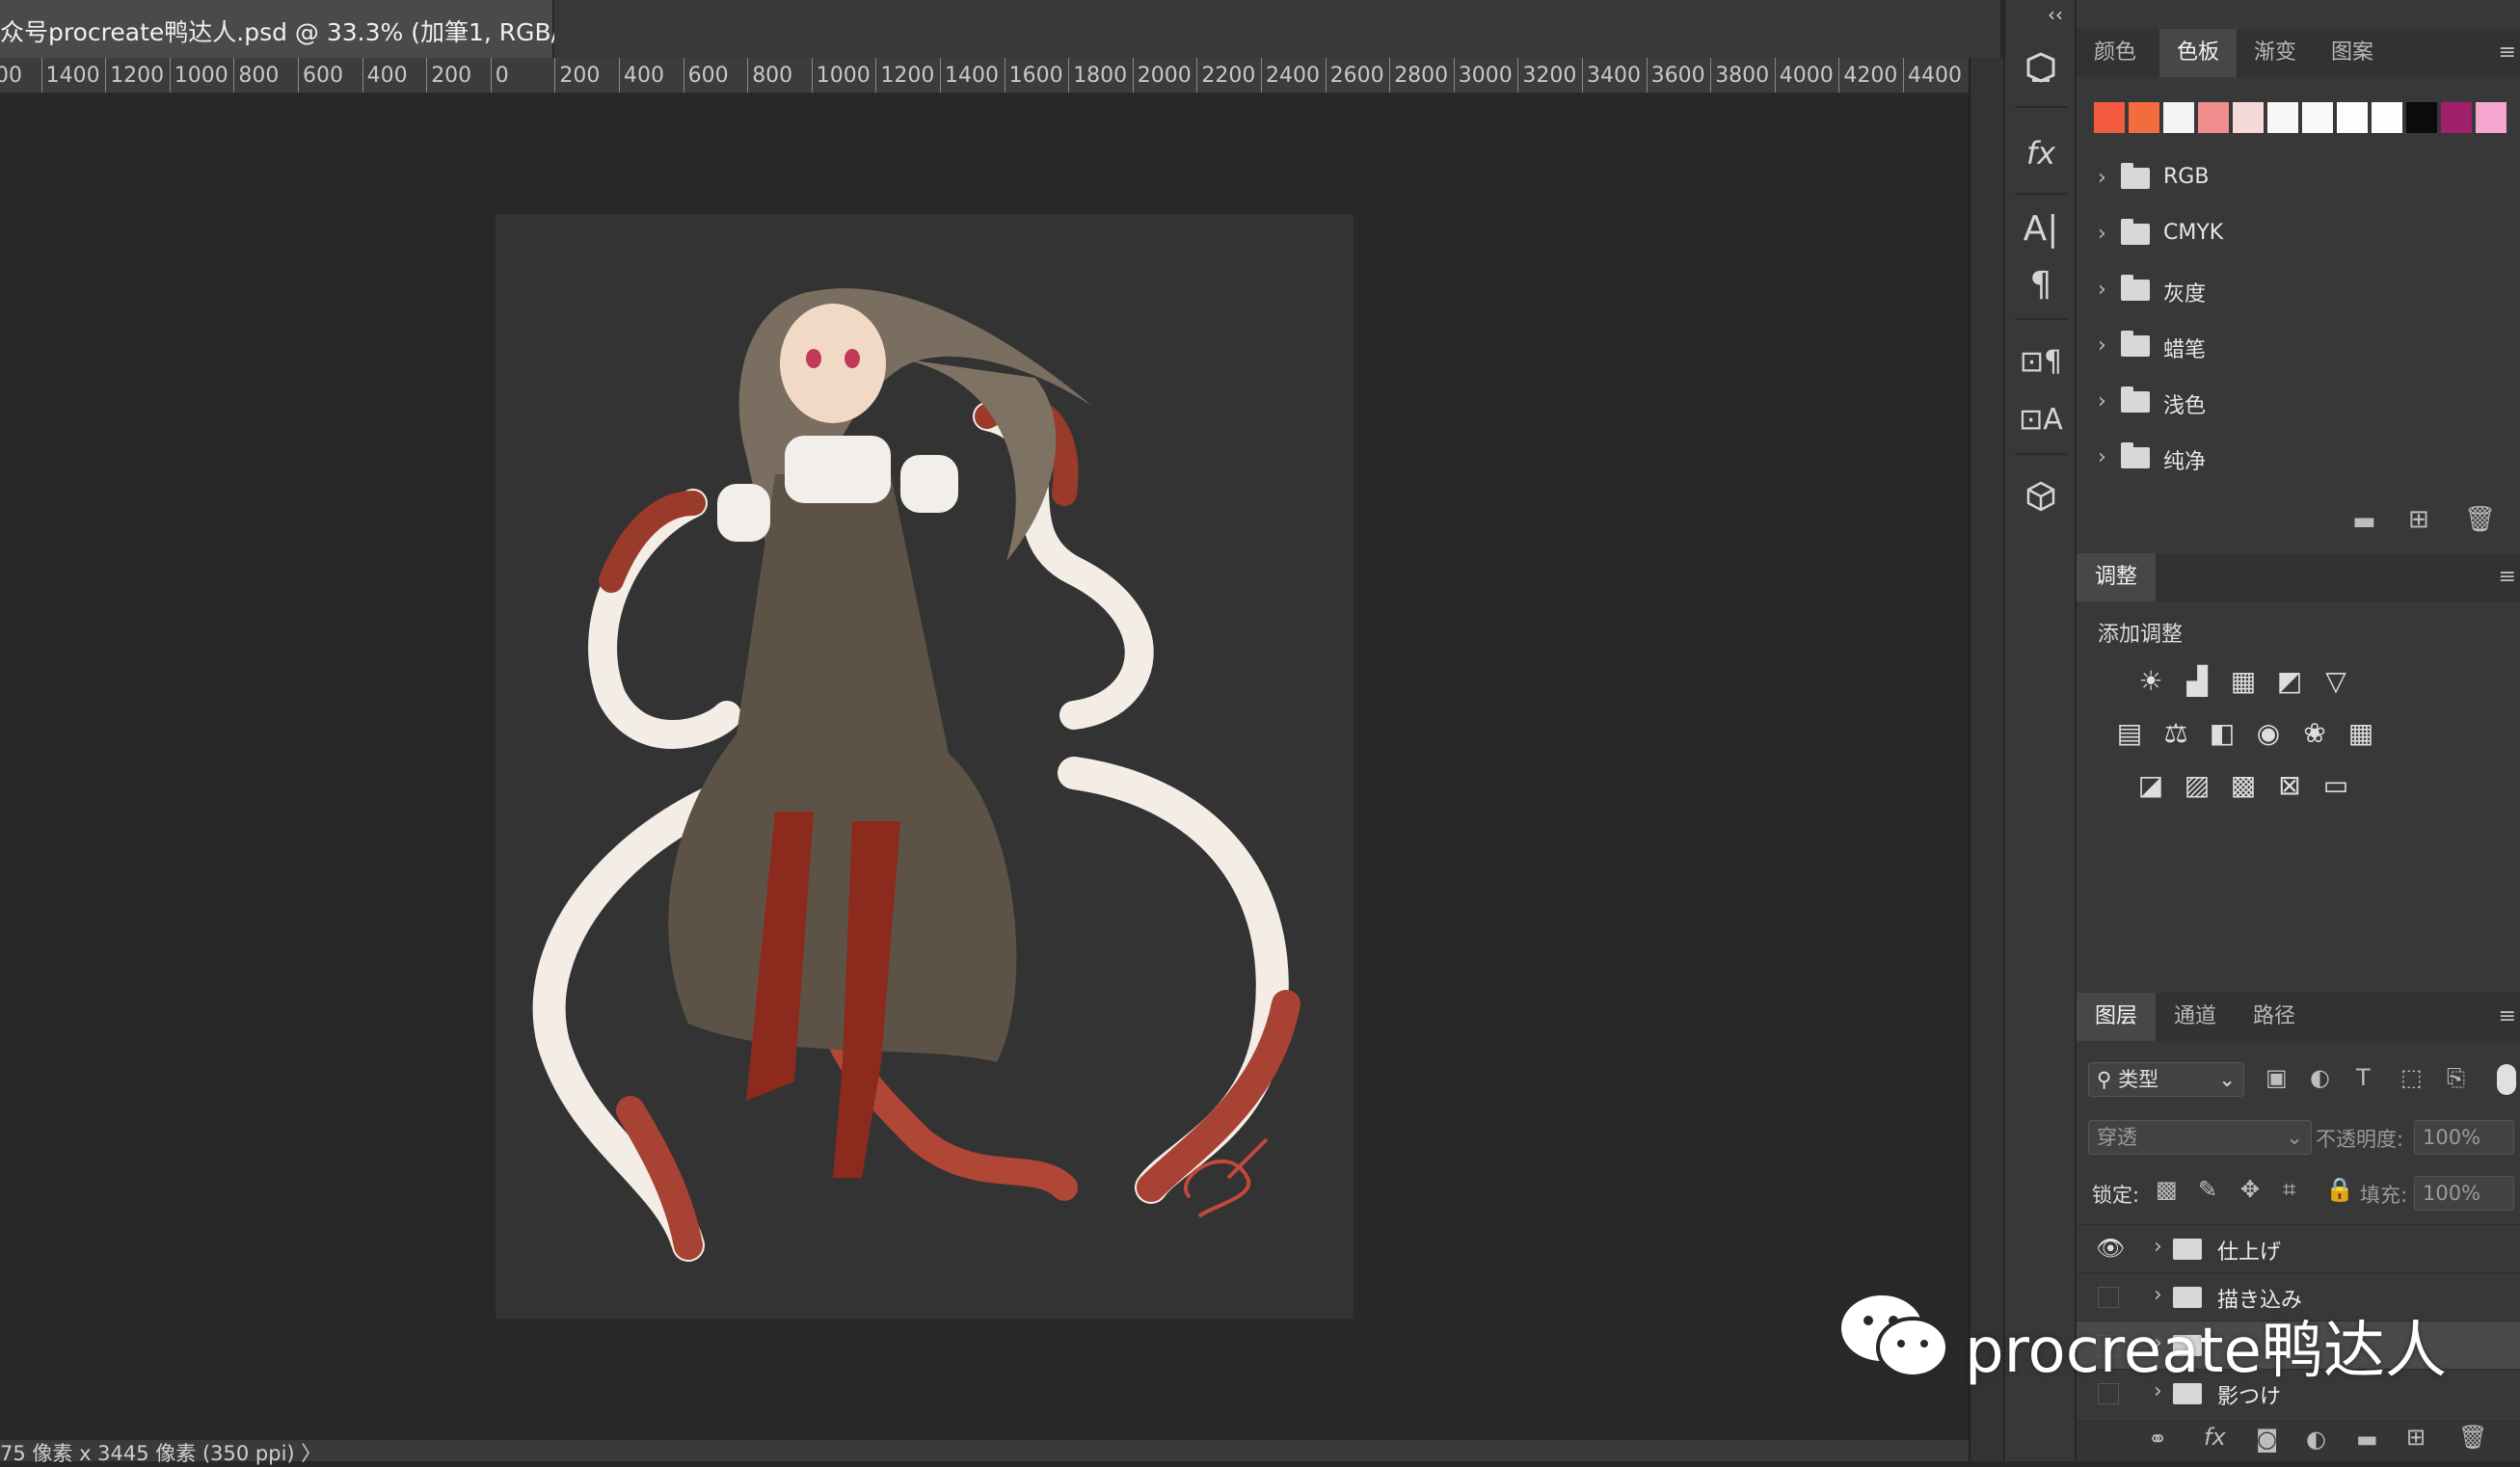 The image size is (2520, 1467). I want to click on filter-adjustment-icon: ◐, so click(2320, 1077).